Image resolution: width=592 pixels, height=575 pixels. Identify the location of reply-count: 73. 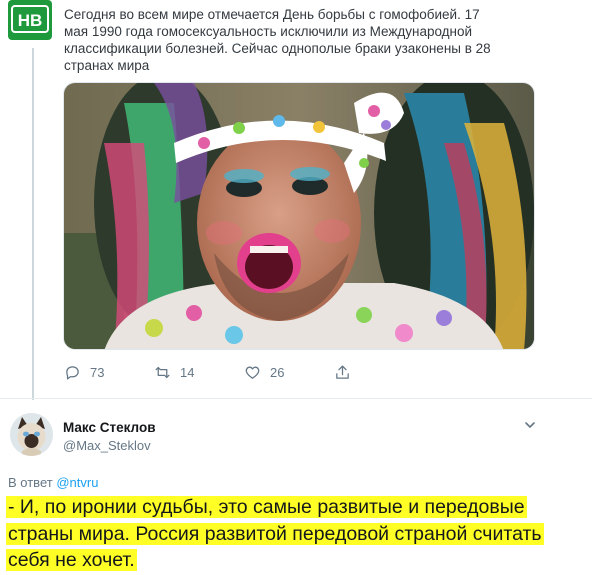
(97, 372).